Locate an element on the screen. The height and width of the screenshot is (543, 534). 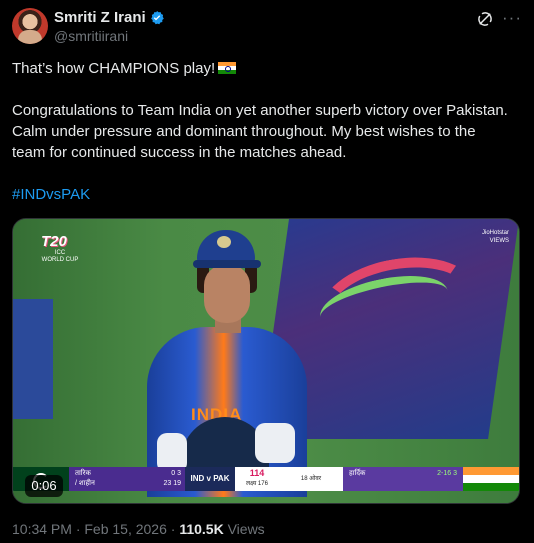
team-score: 114 लक्ष्य 176 is located at coordinates (257, 479).